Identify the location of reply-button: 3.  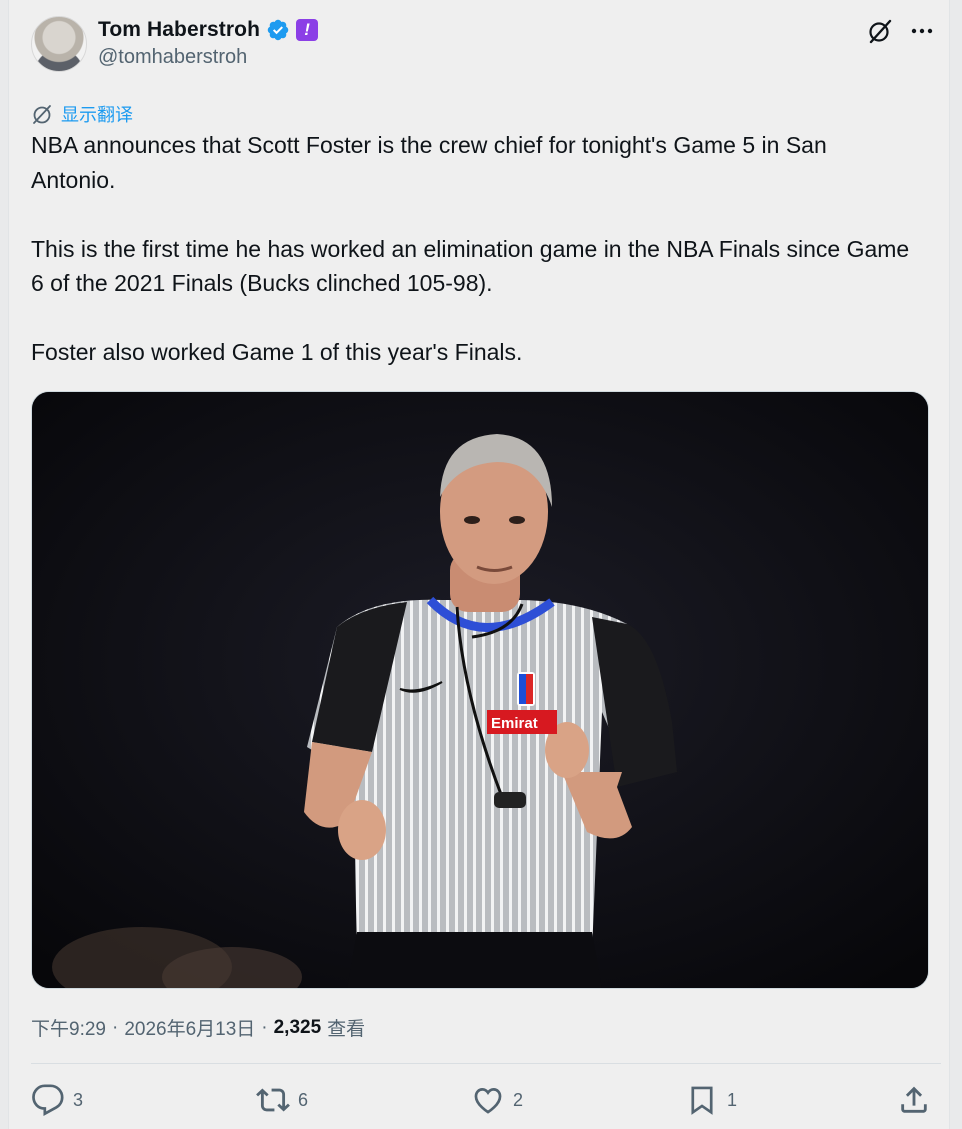
(57, 1100).